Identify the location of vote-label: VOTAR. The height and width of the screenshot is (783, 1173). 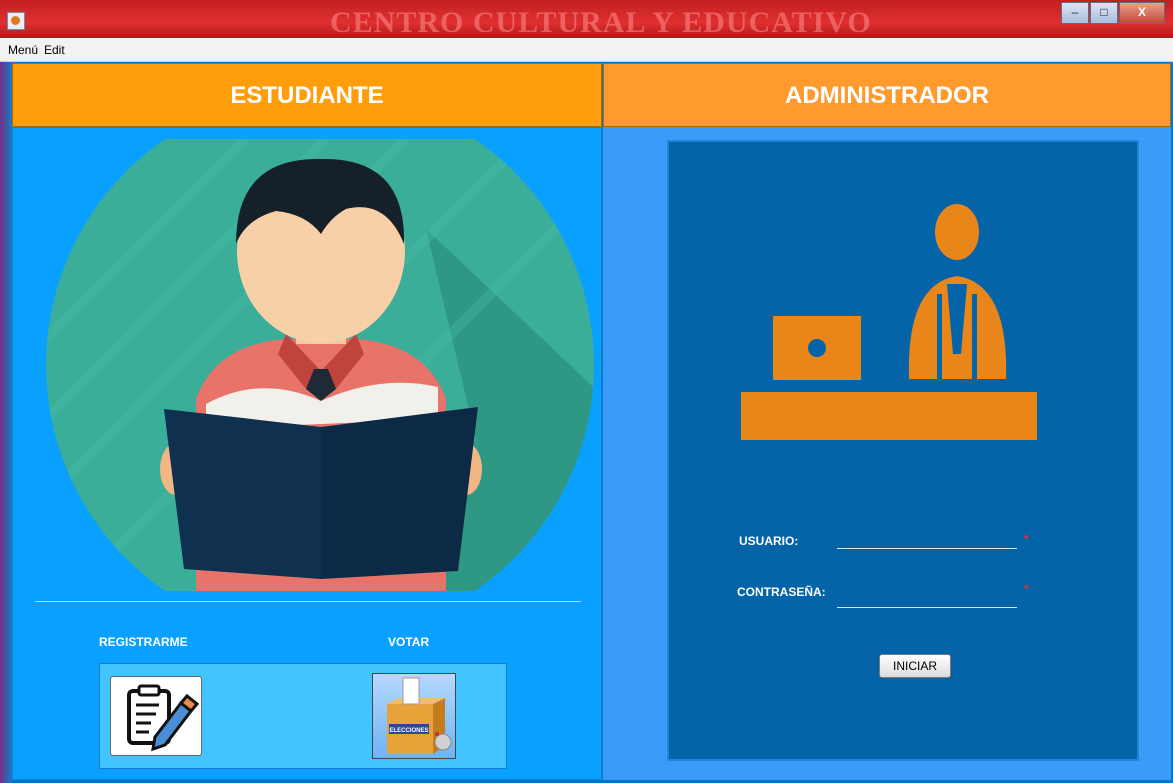
(409, 642).